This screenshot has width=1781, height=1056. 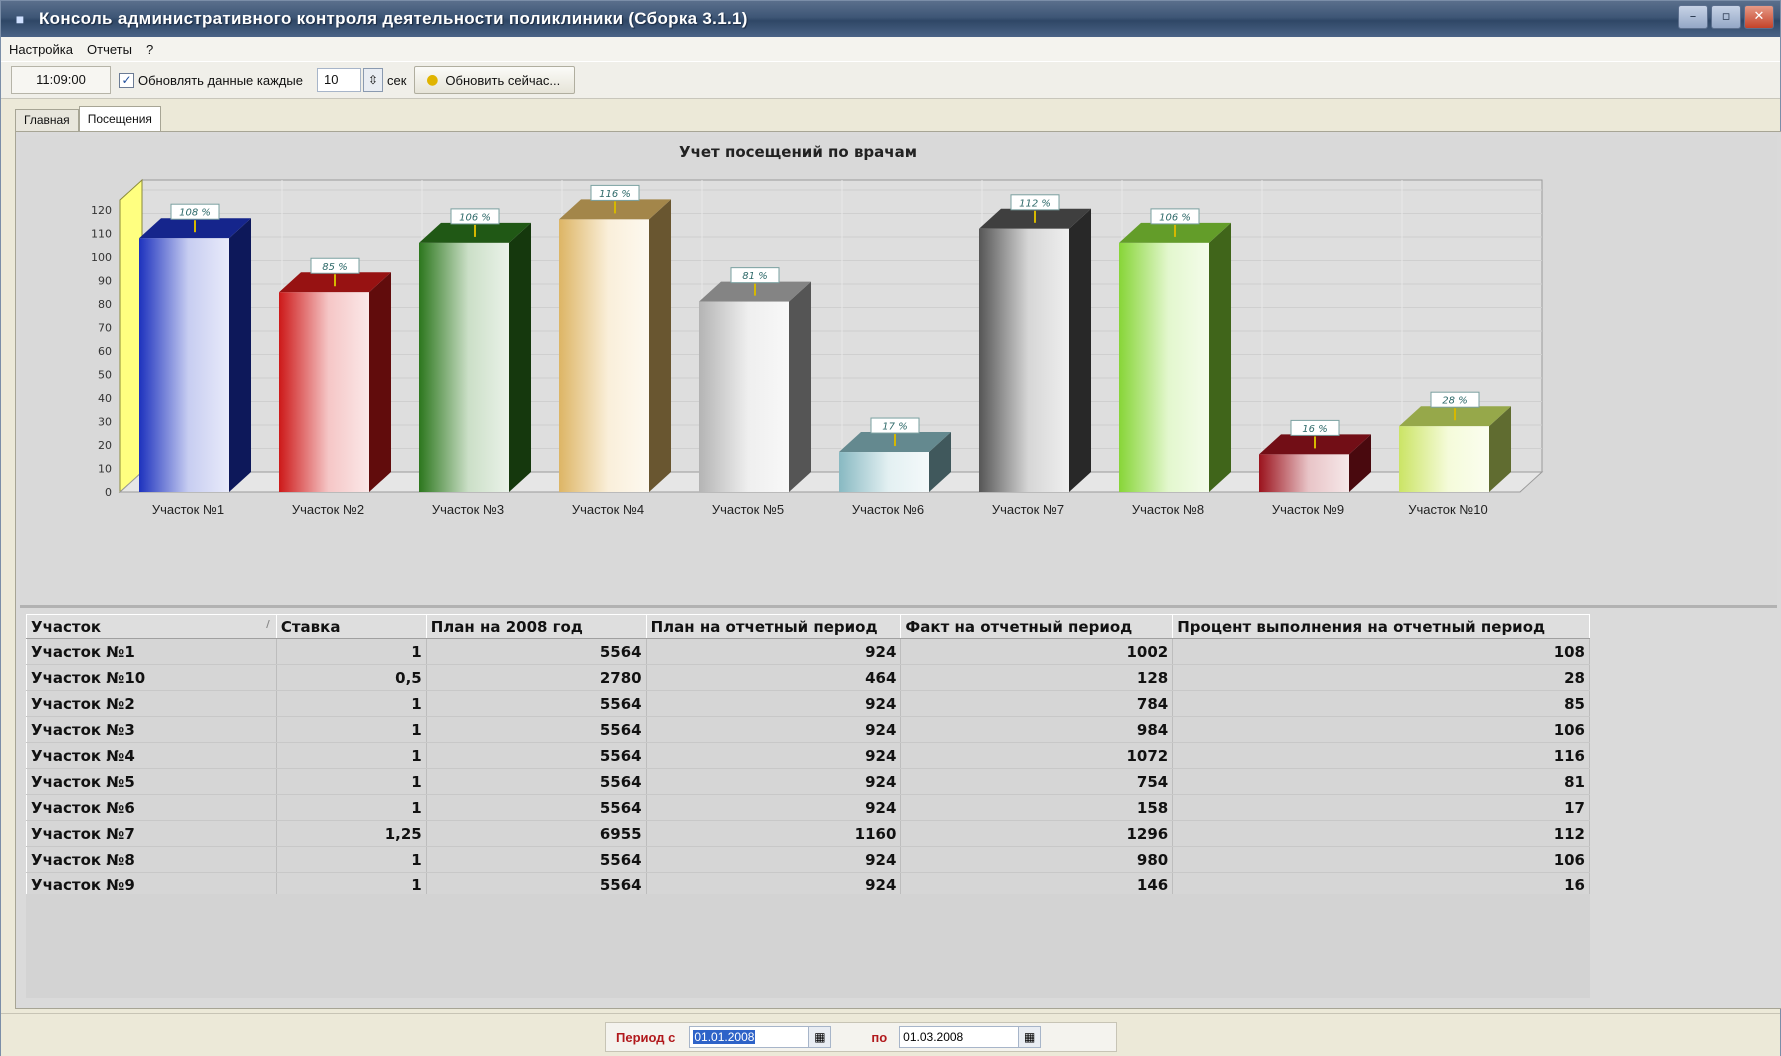 What do you see at coordinates (61, 80) in the screenshot?
I see `clock-display: 11:09:00` at bounding box center [61, 80].